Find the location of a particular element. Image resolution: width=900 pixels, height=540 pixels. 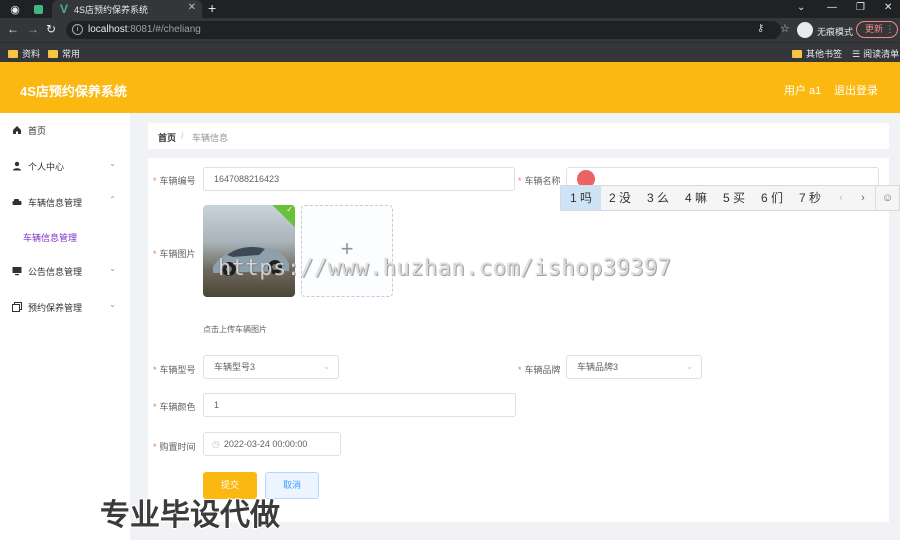

site-info-icon: i is located at coordinates (77, 29).